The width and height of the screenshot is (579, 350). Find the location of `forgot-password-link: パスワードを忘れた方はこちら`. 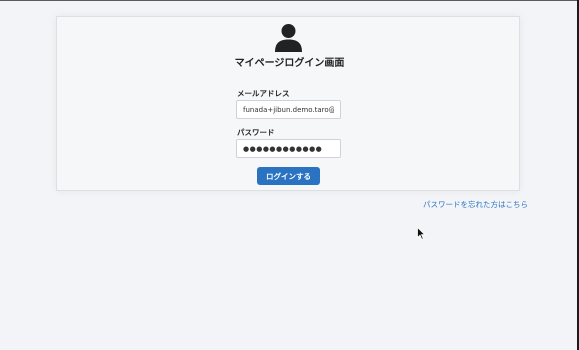

forgot-password-link: パスワードを忘れた方はこちら is located at coordinates (475, 204).